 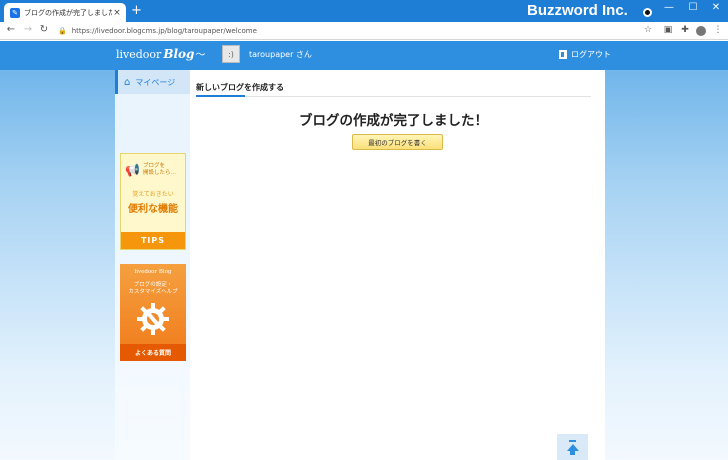 I want to click on page-top-bar, so click(x=572, y=441).